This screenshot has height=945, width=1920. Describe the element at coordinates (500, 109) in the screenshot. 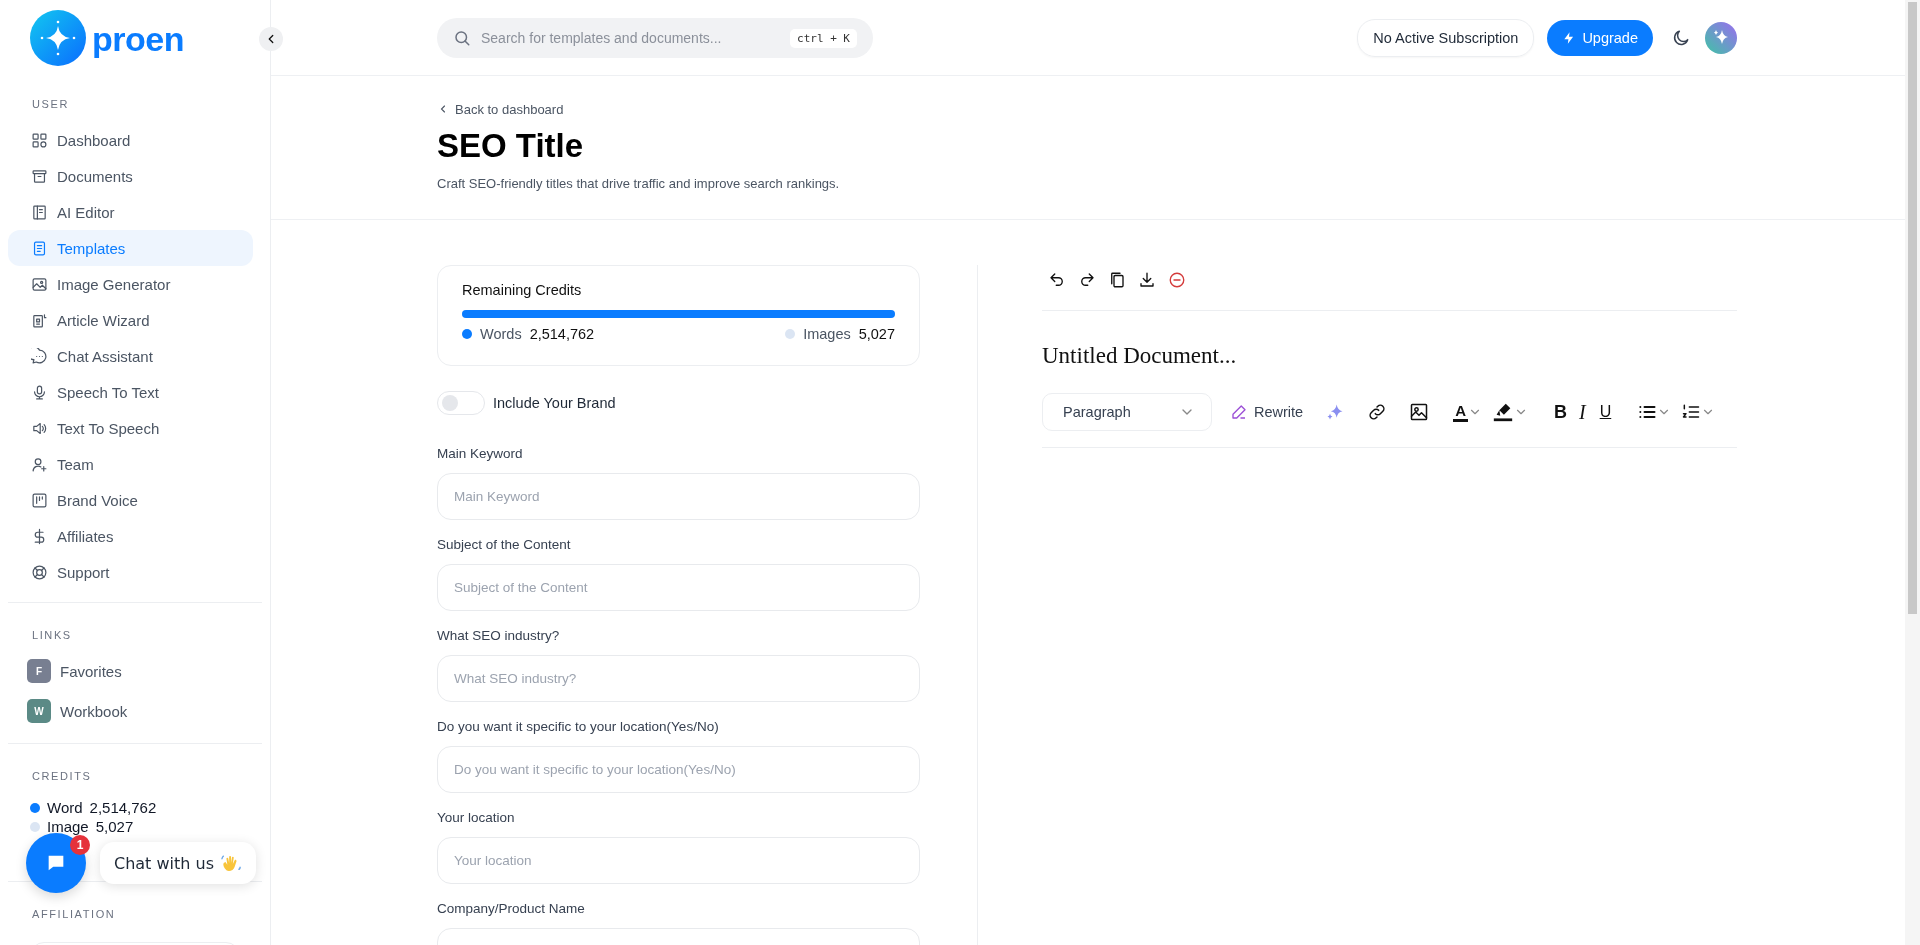

I see `back-link: Back to dashboard` at that location.